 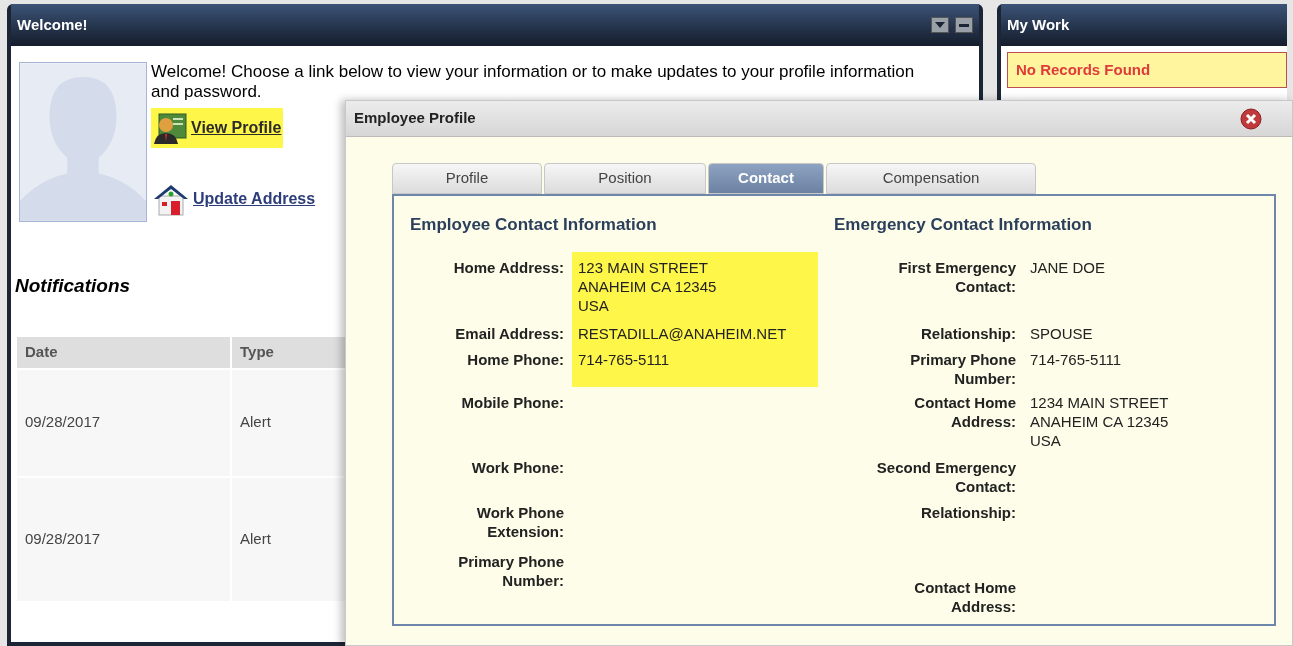 What do you see at coordinates (1099, 402) in the screenshot?
I see `field-value: 1234 MAIN STREET` at bounding box center [1099, 402].